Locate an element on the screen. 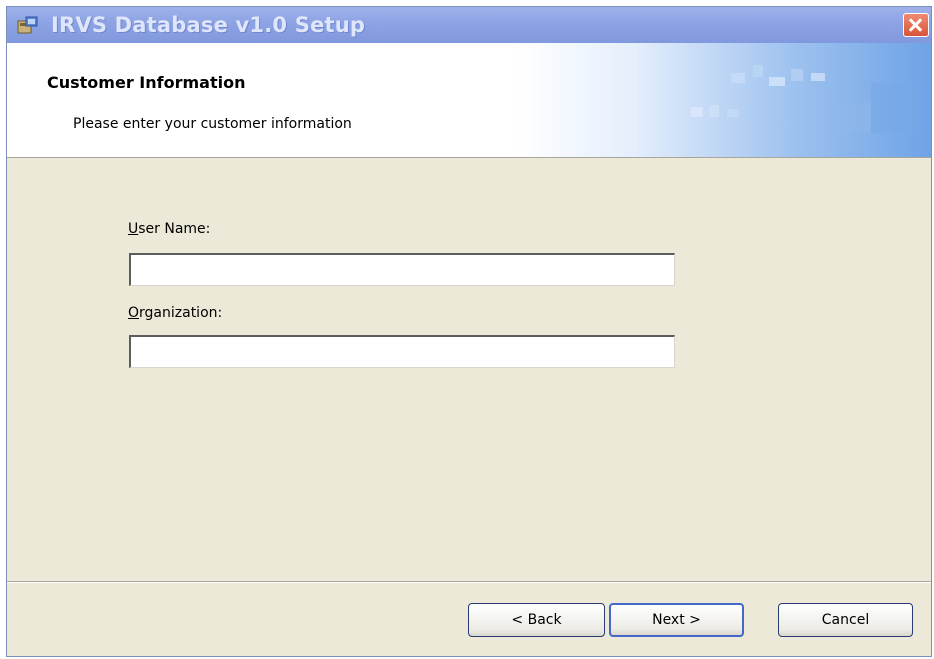 The image size is (934, 659). cancel-button: Cancel is located at coordinates (845, 620).